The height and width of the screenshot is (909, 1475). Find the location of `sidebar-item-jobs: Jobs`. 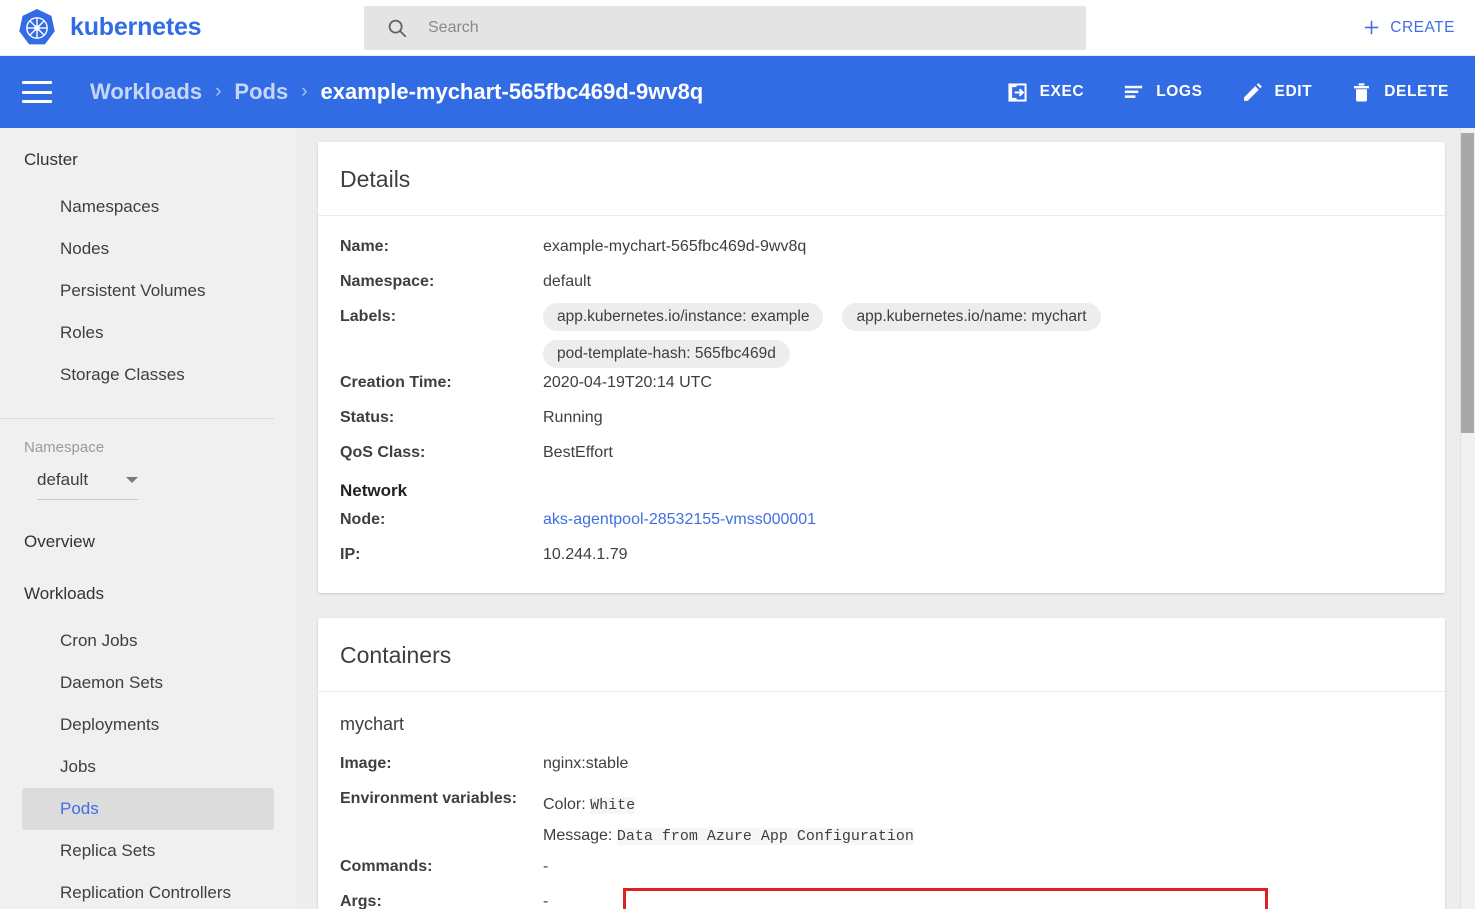

sidebar-item-jobs: Jobs is located at coordinates (148, 767).